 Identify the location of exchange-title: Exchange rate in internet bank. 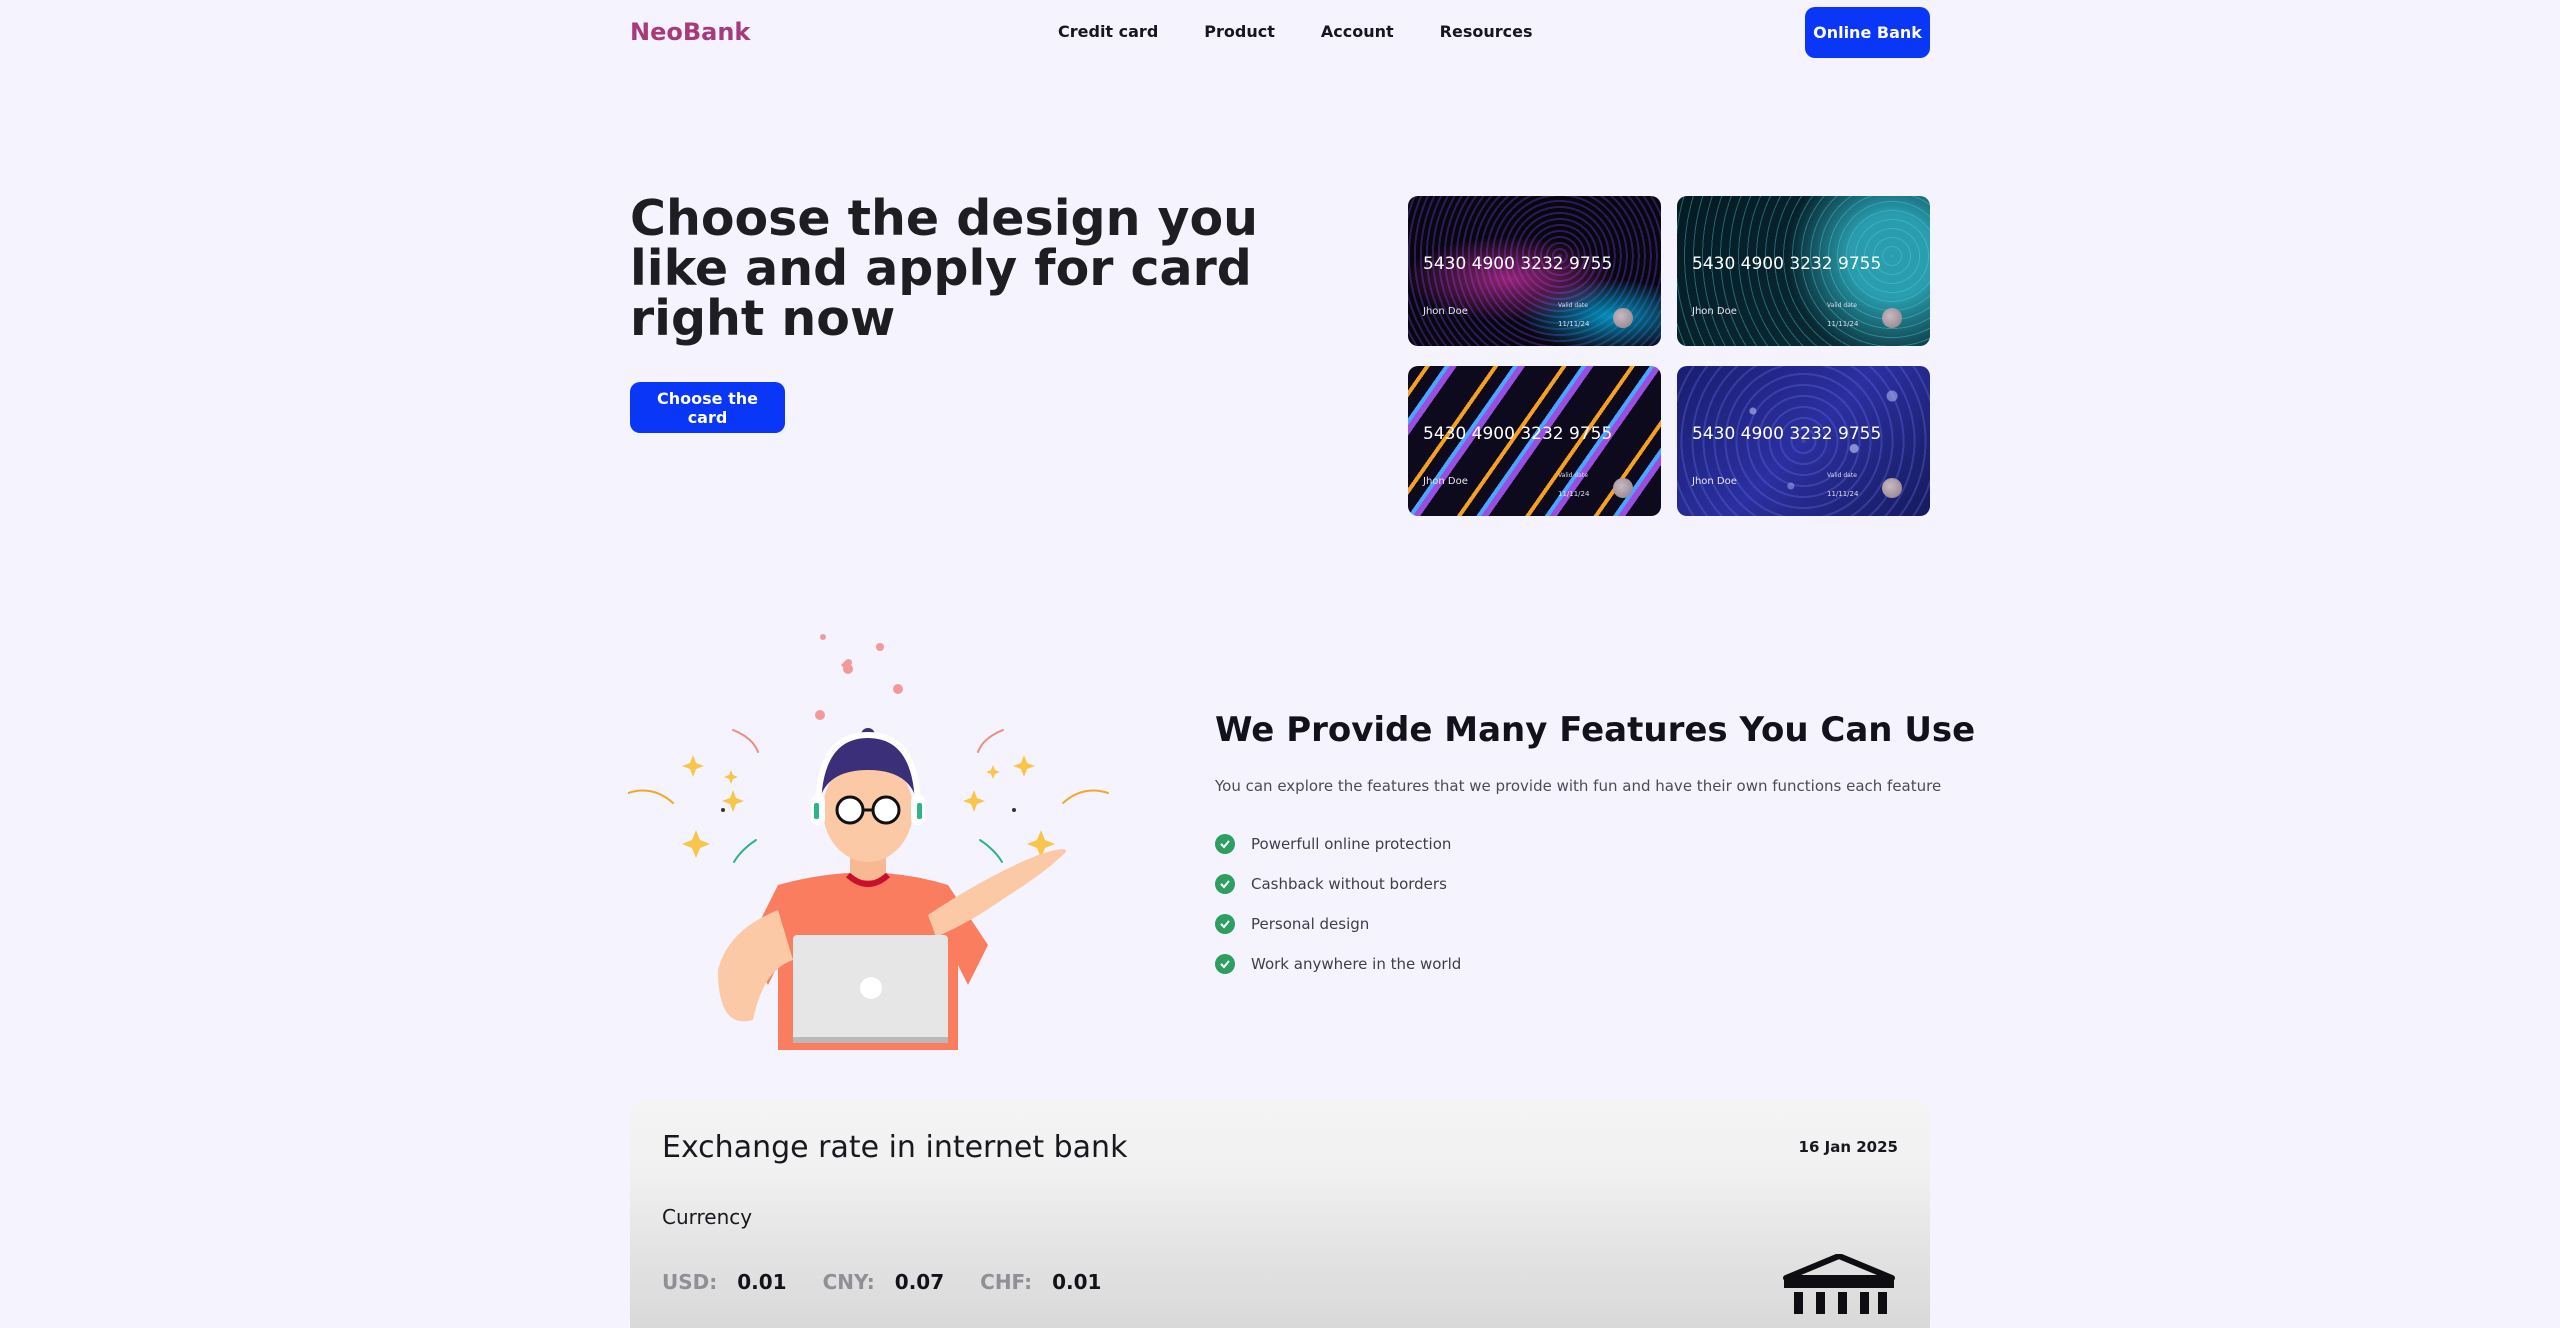
(895, 1147).